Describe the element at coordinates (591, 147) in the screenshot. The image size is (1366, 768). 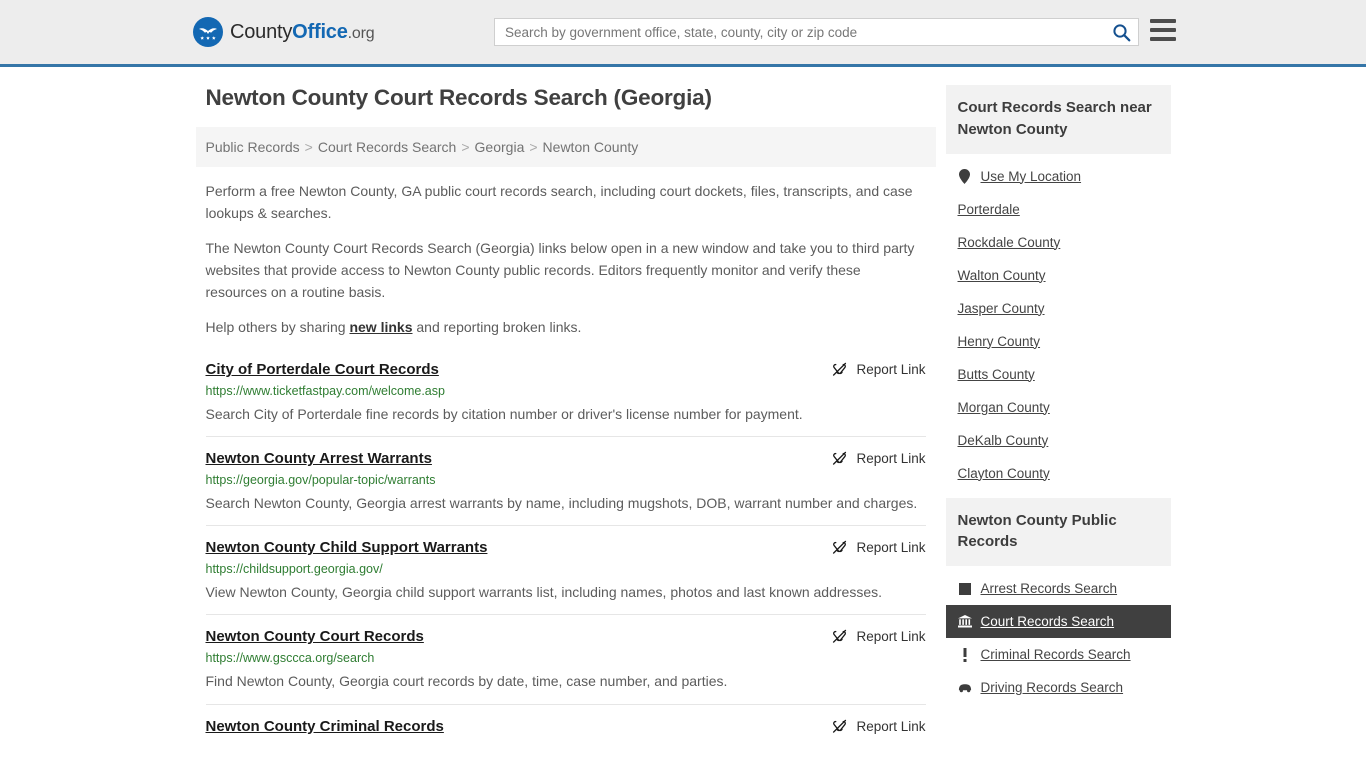
I see `breadcrumb-item-newton-county: Newton County` at that location.